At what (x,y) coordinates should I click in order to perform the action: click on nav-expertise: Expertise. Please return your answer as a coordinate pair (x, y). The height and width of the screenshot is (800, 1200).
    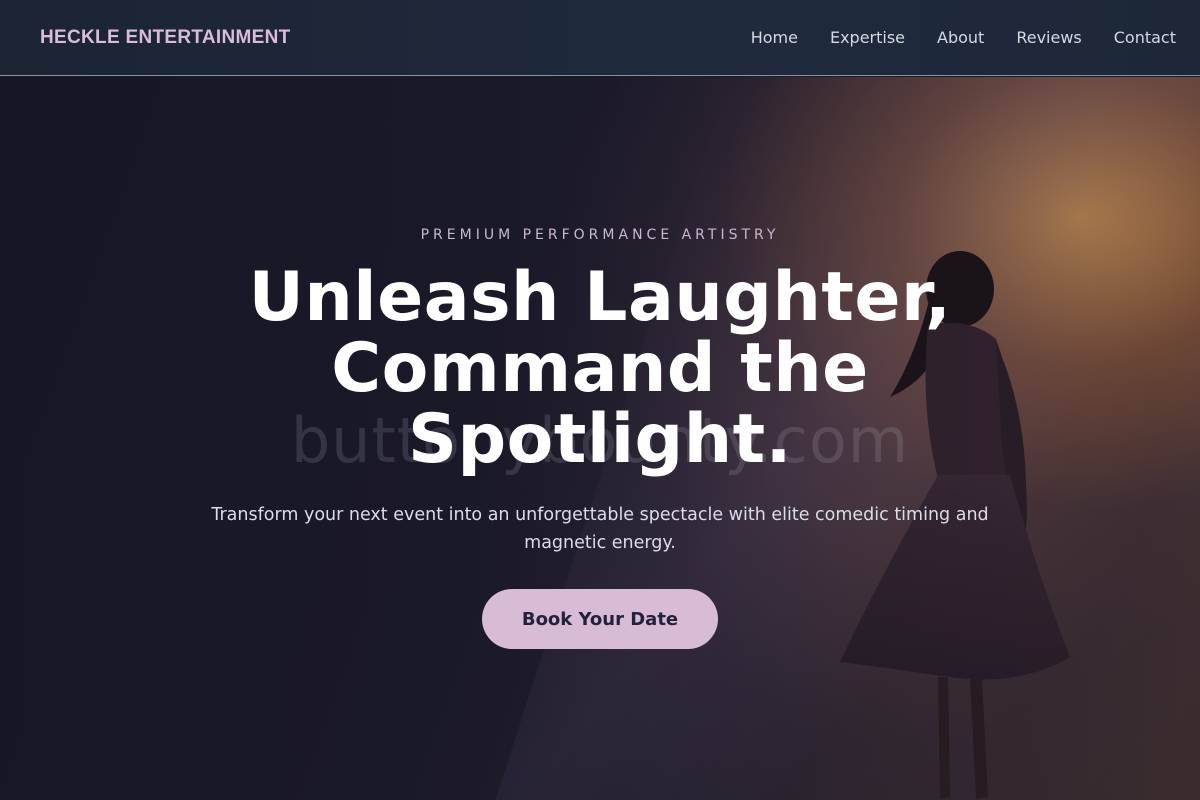
    Looking at the image, I should click on (867, 37).